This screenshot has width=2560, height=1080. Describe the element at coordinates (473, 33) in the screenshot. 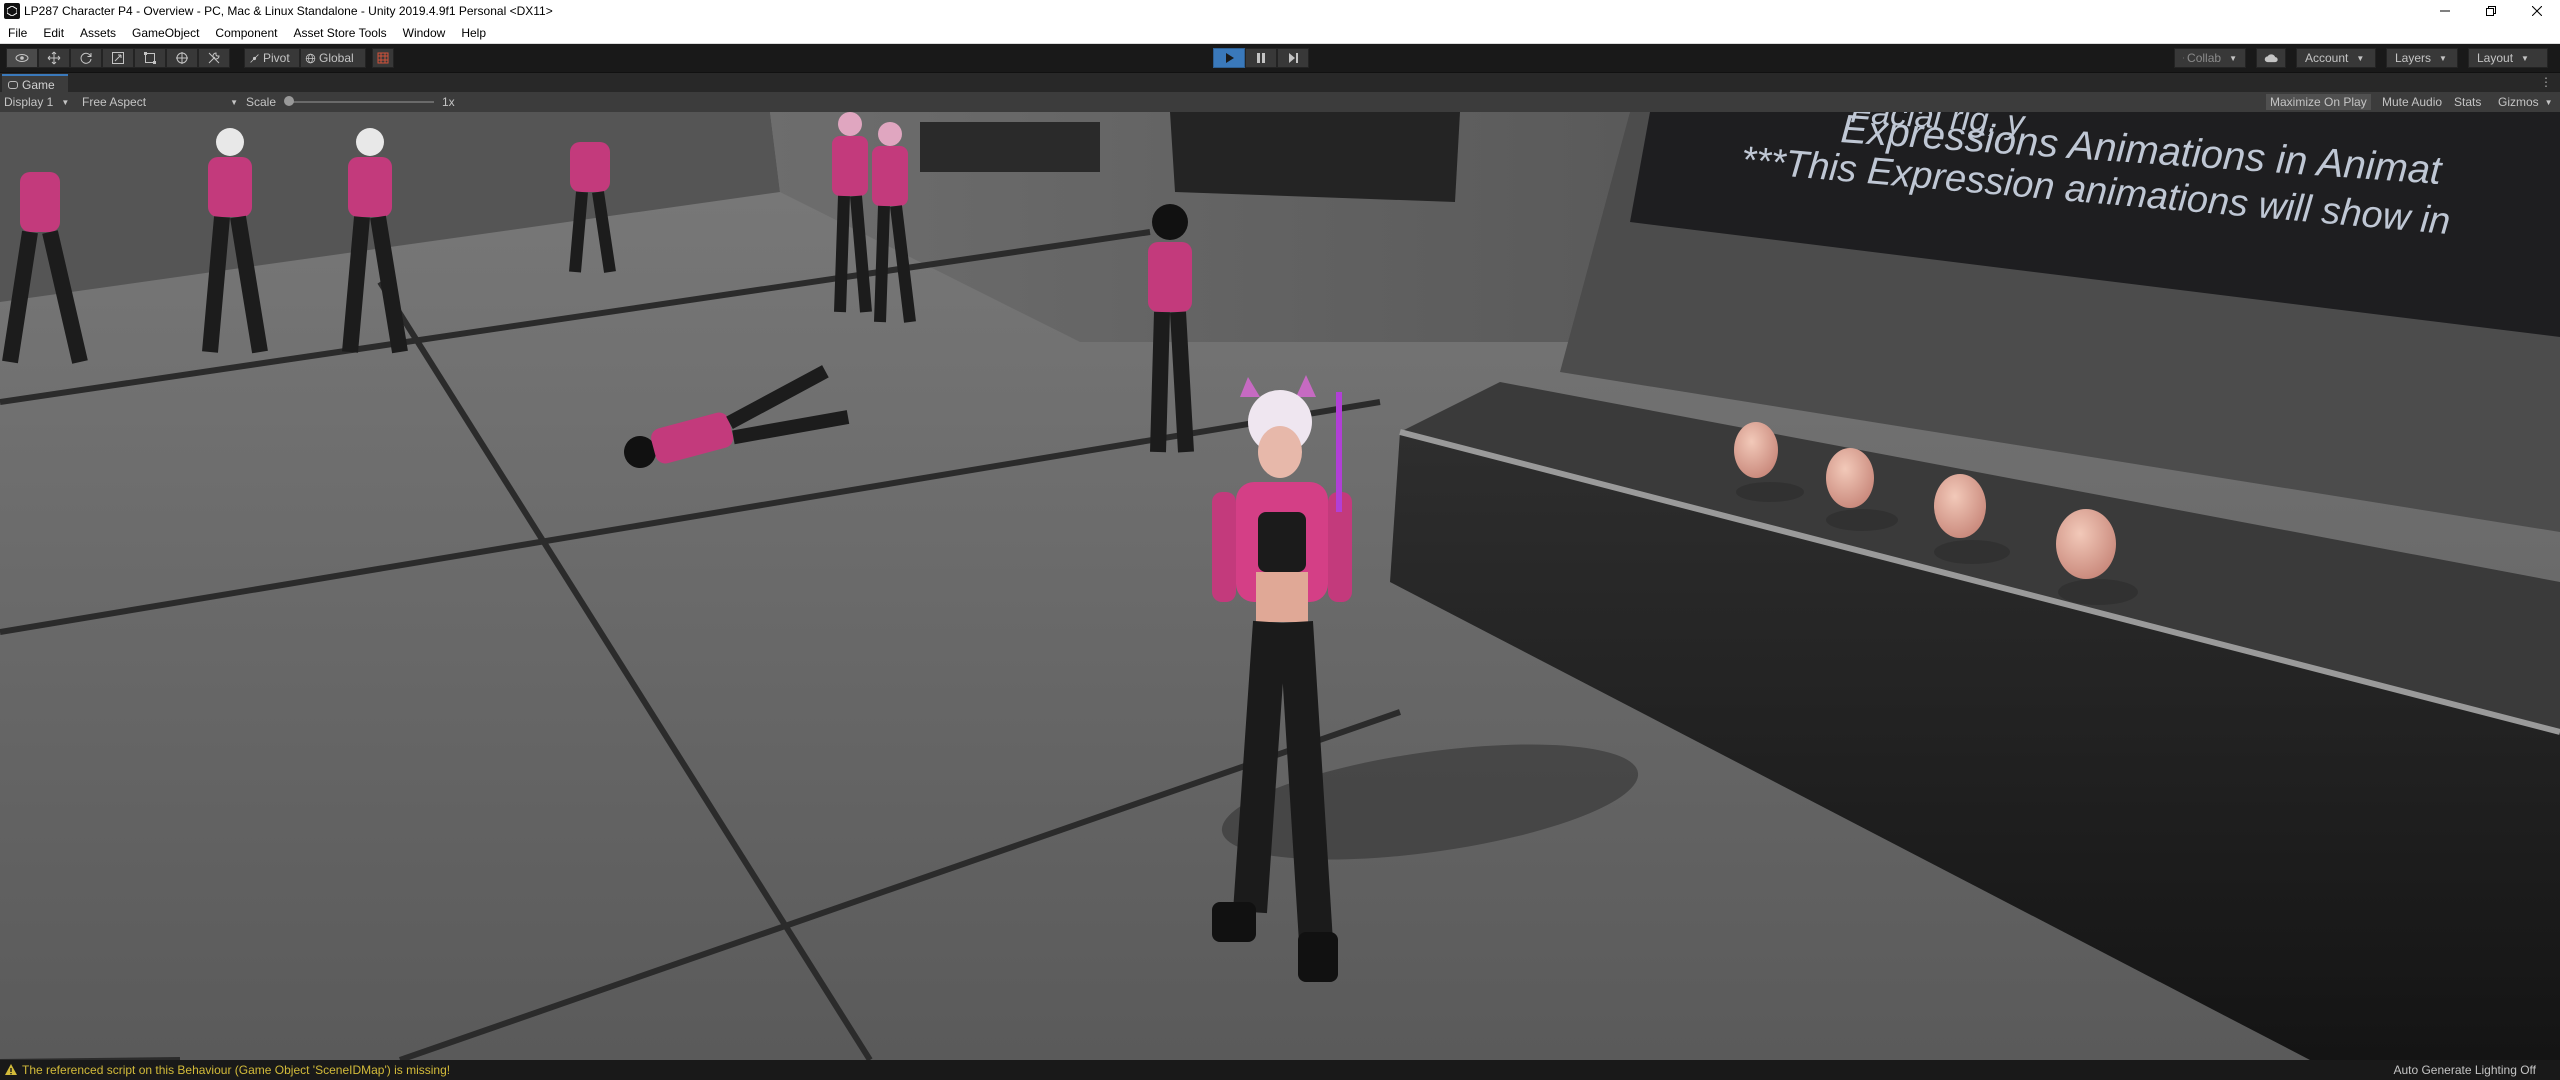

I see `menu-help: Help` at that location.